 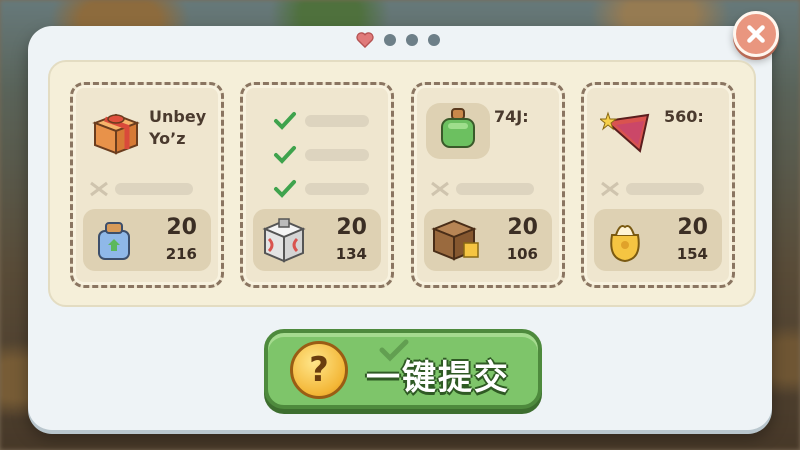 What do you see at coordinates (455, 240) in the screenshot?
I see `crate-icon` at bounding box center [455, 240].